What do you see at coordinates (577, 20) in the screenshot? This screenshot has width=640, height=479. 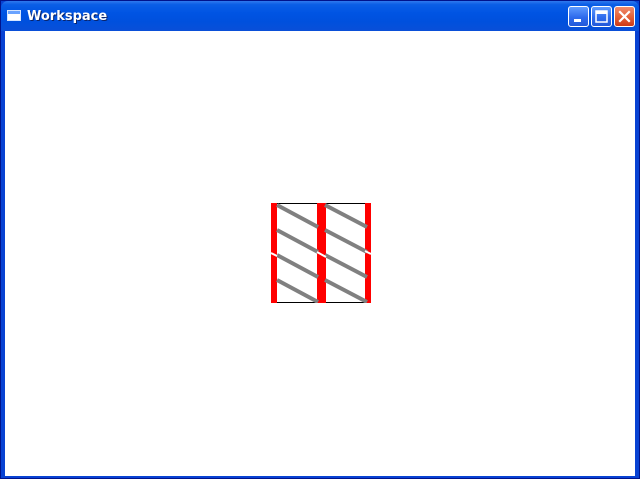 I see `minimize-icon` at bounding box center [577, 20].